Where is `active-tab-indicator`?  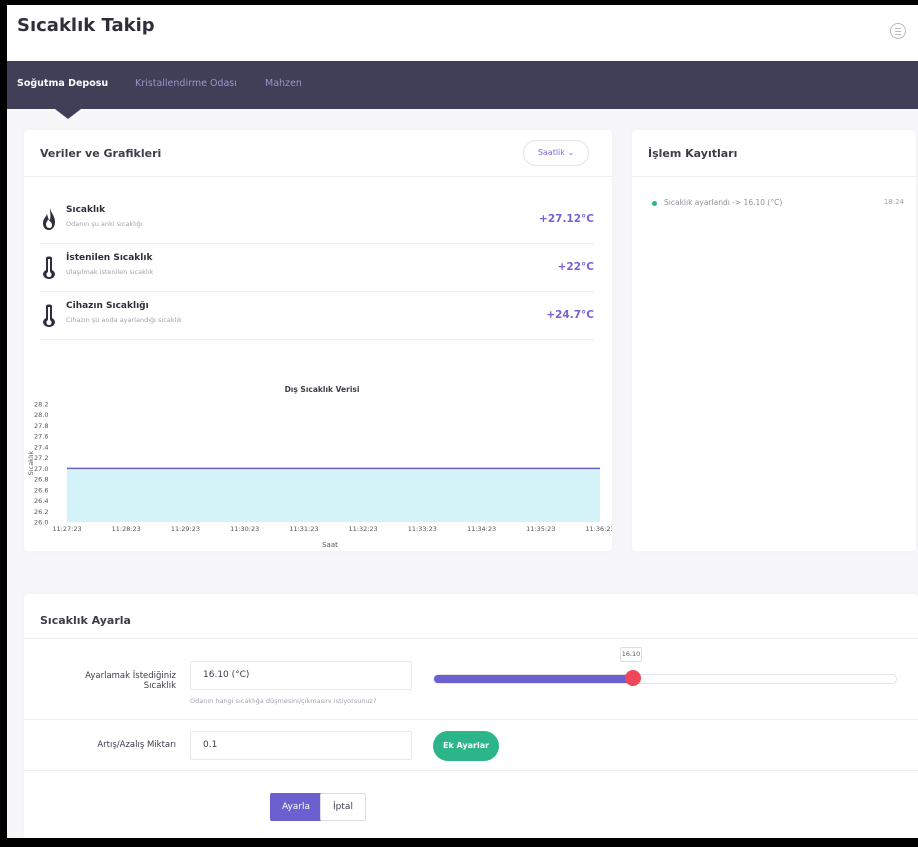
active-tab-indicator is located at coordinates (68, 114).